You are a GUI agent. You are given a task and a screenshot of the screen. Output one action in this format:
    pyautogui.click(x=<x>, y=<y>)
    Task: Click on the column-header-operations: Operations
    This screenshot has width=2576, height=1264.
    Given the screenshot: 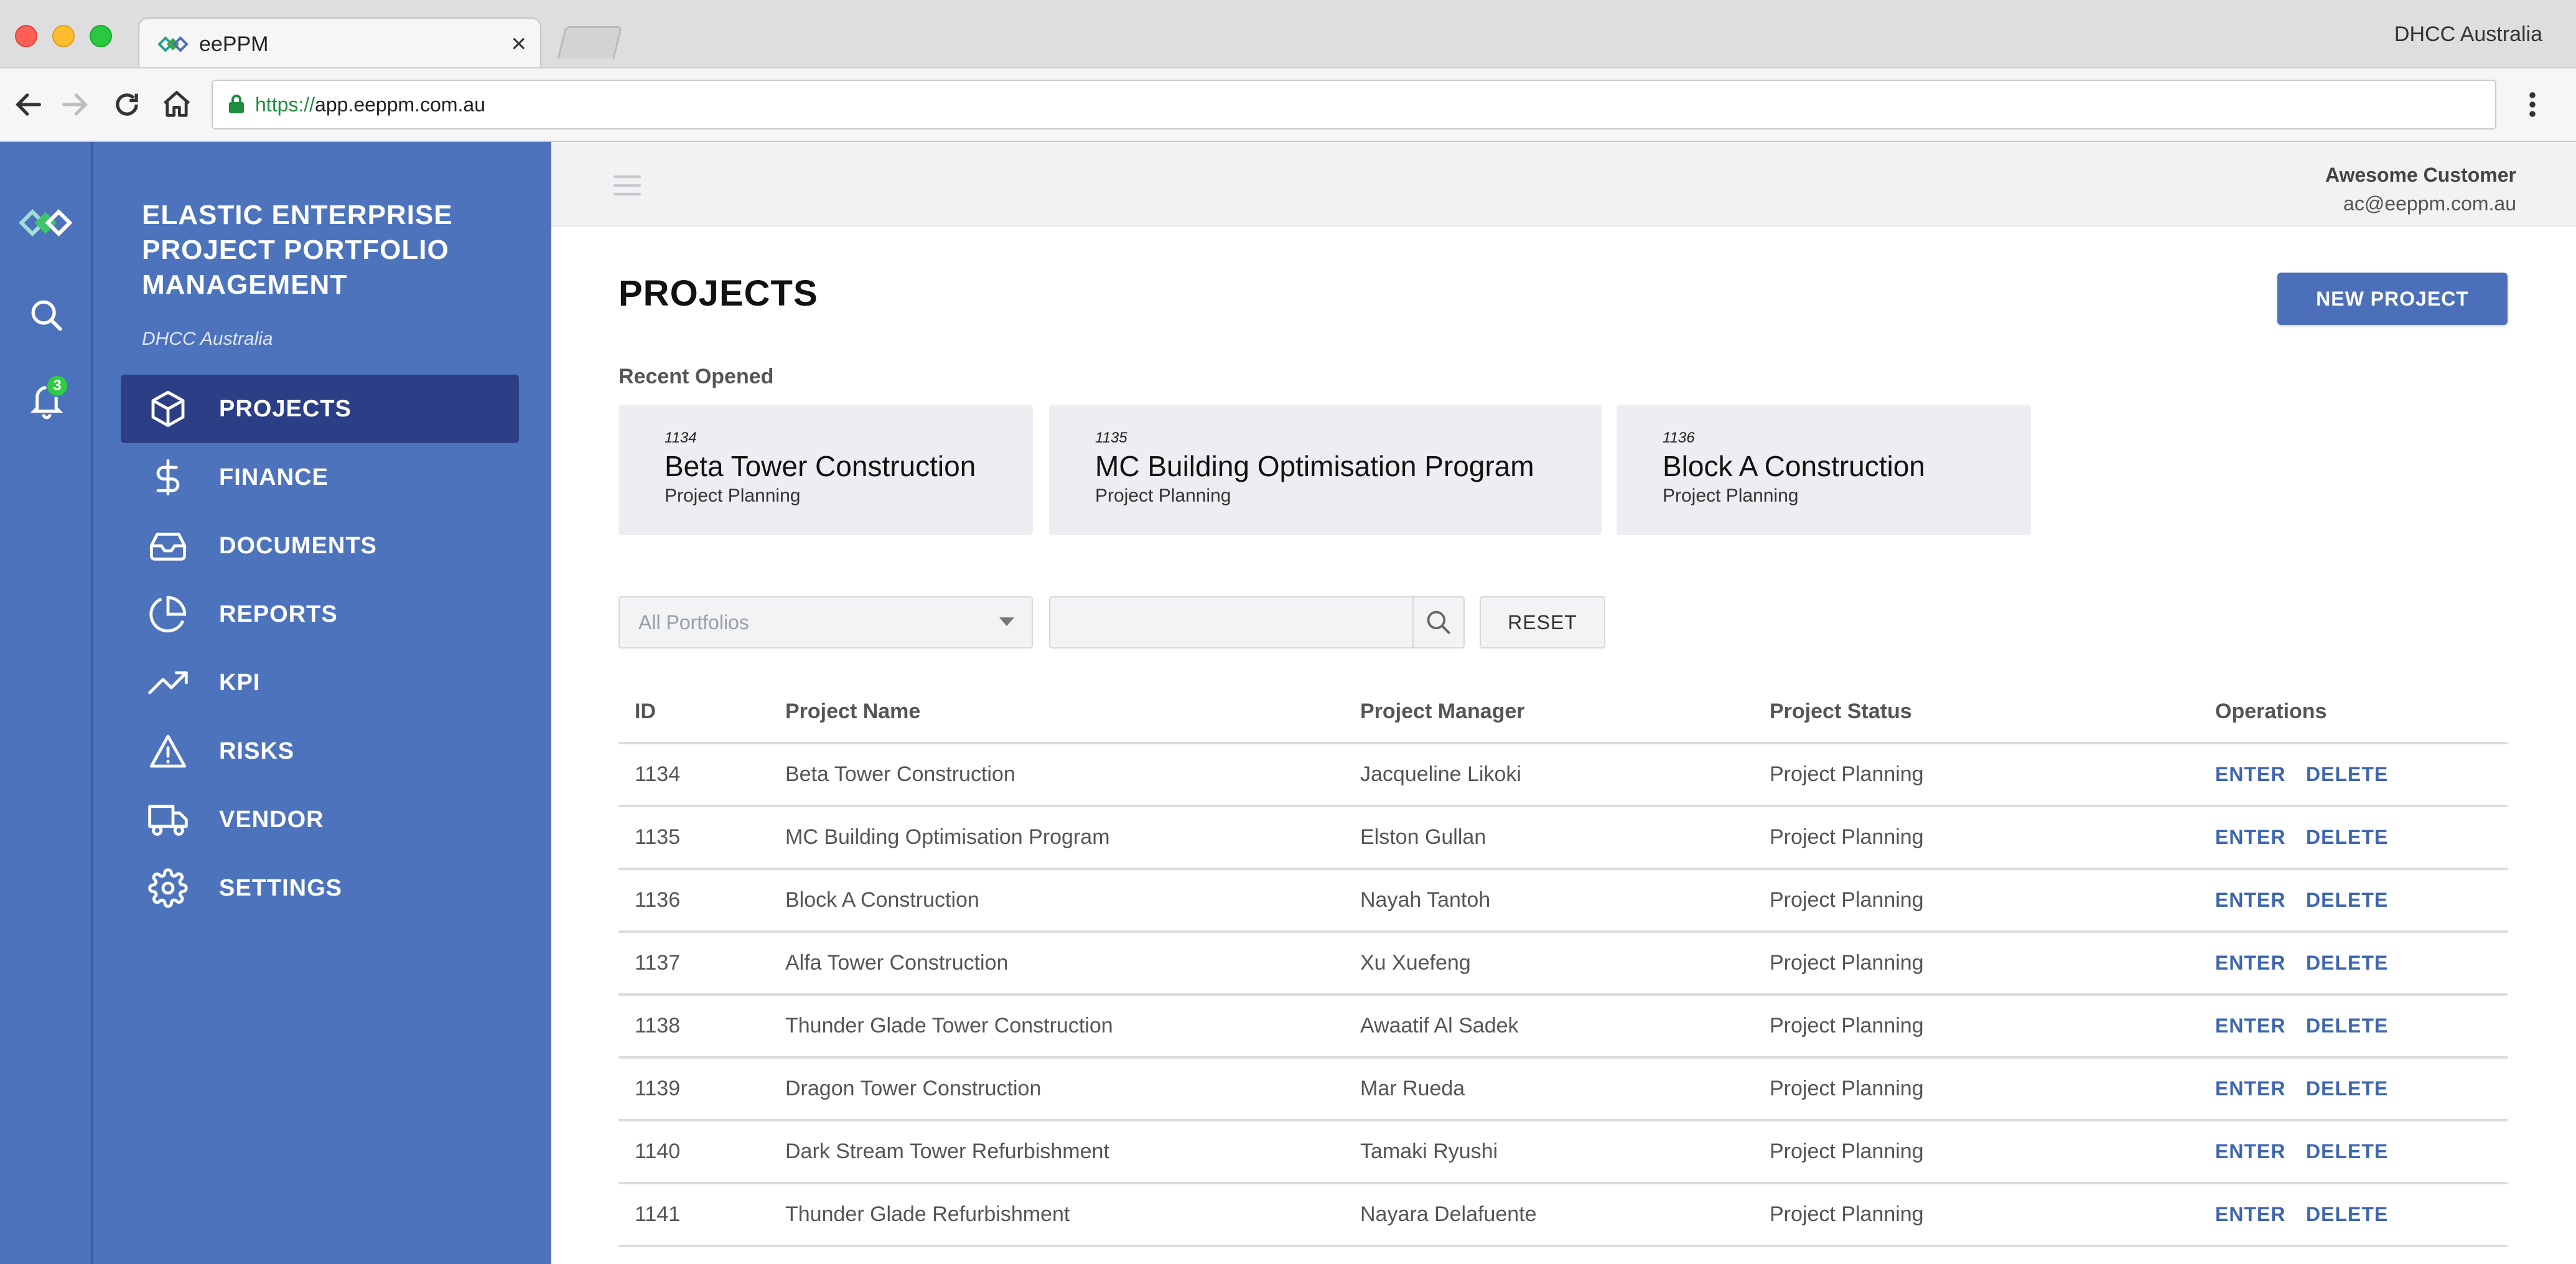 What is the action you would take?
    pyautogui.click(x=2271, y=711)
    